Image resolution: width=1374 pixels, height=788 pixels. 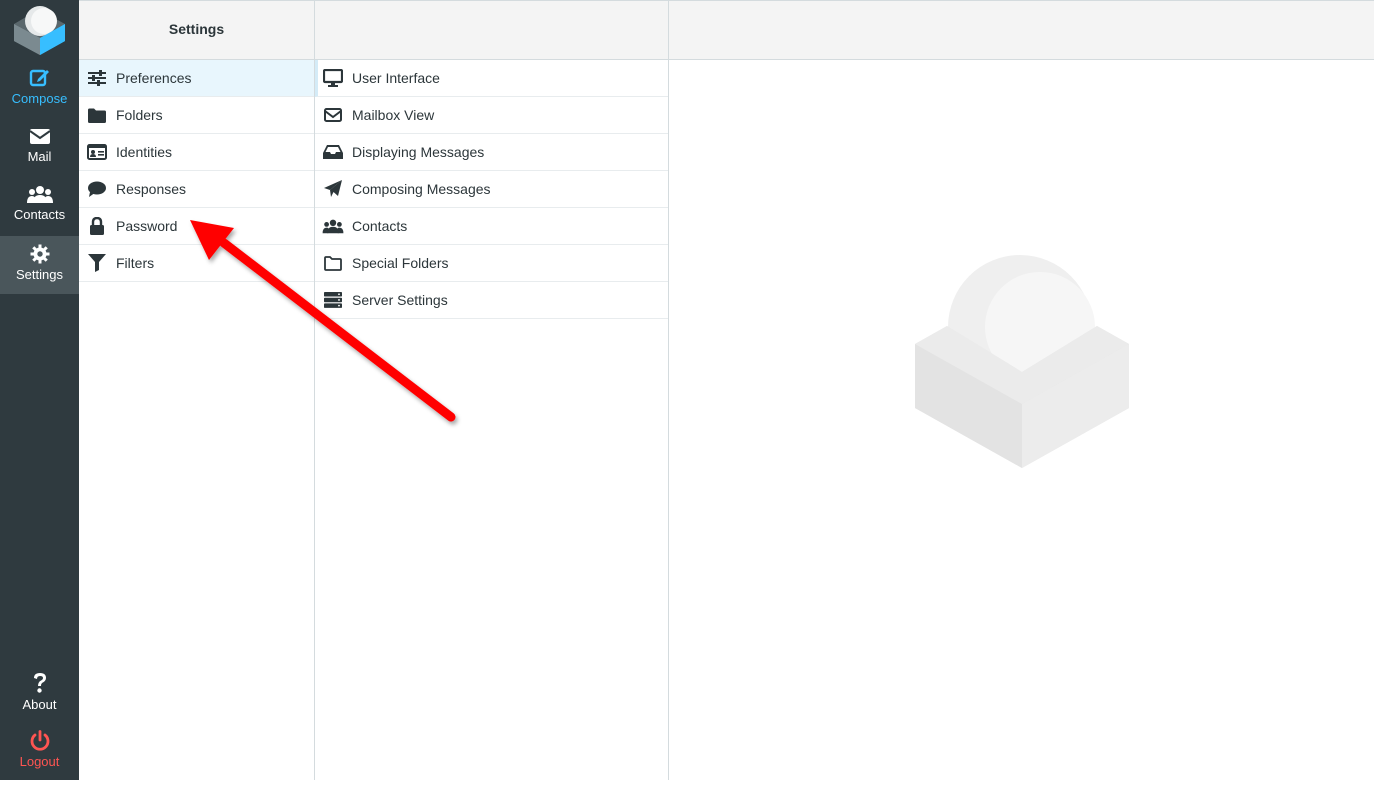 I want to click on settings-item-filters: Filters, so click(x=196, y=263).